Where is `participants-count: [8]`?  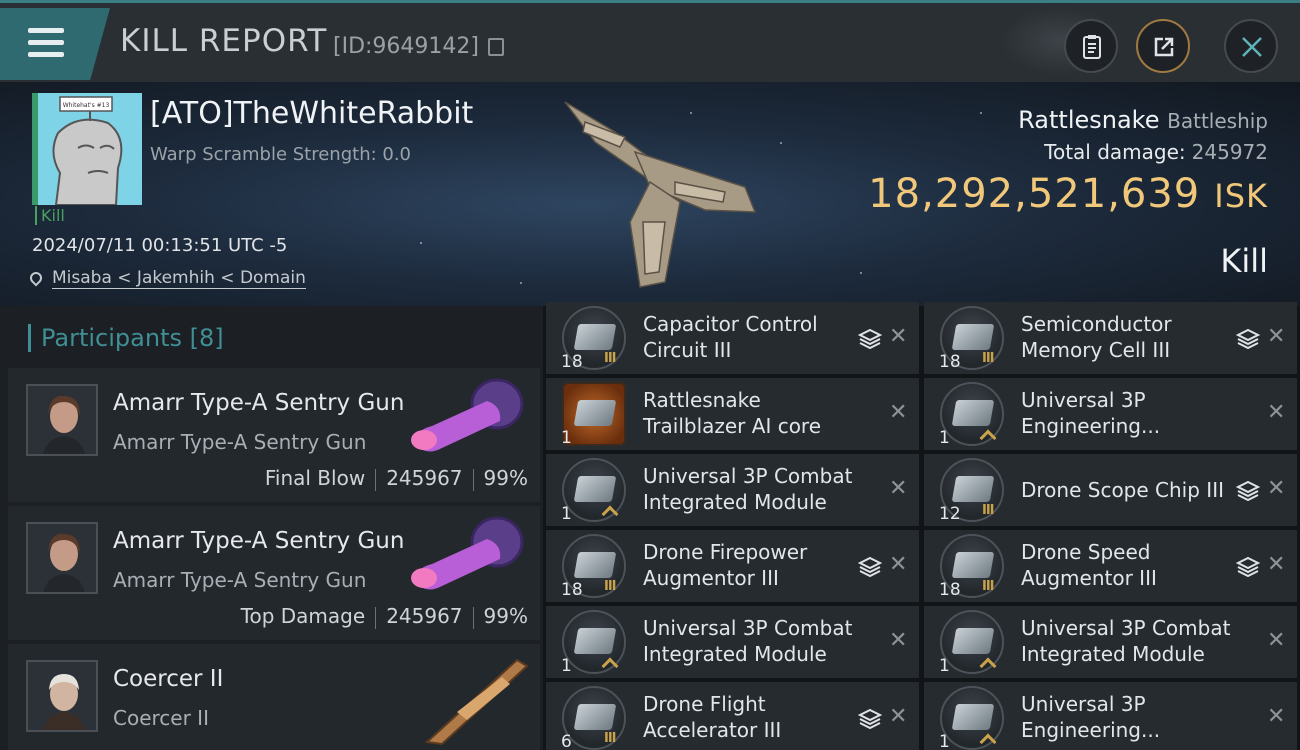
participants-count: [8] is located at coordinates (206, 338).